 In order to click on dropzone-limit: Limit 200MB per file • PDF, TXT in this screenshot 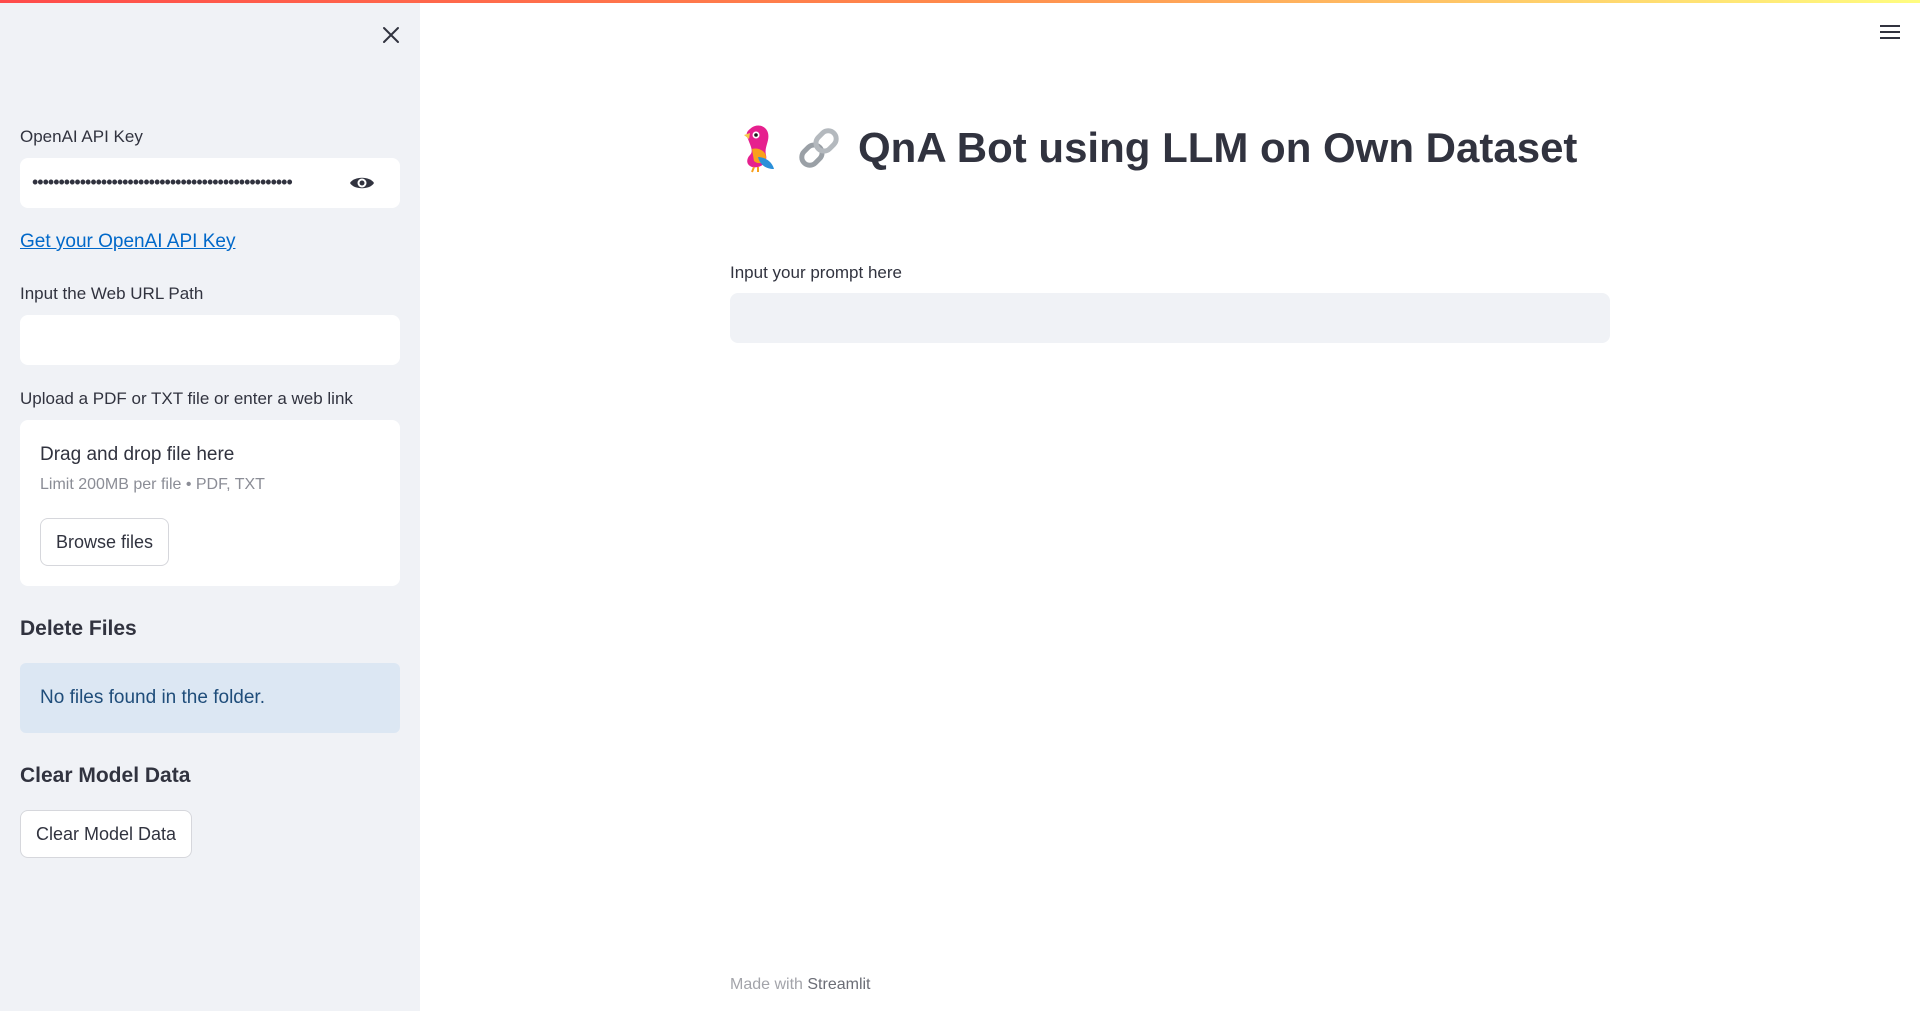, I will do `click(152, 484)`.